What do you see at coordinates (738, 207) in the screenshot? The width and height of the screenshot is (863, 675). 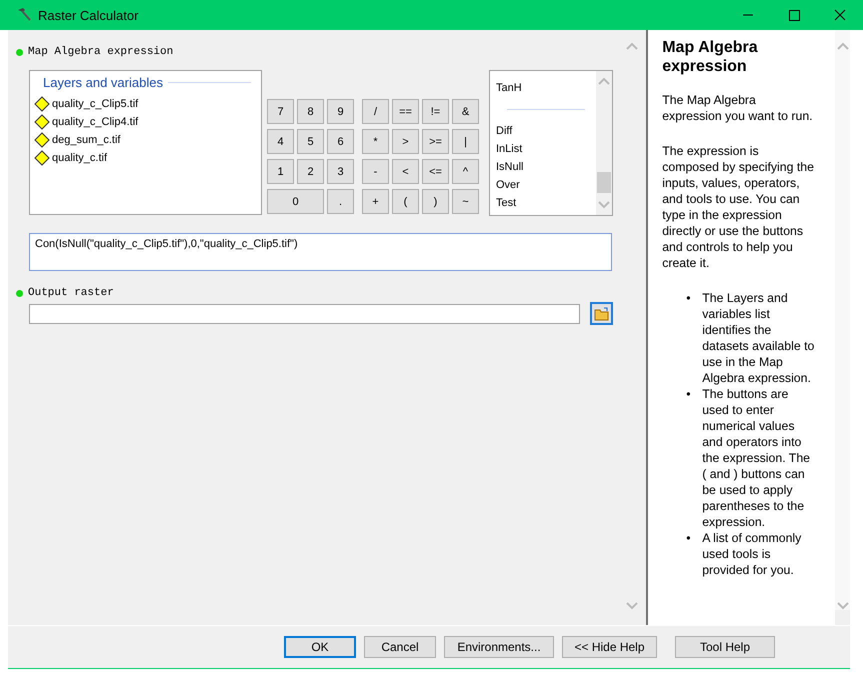 I see `help-paragraph: The expression is composed by specifying the inputs, values, operators, and tools to use. You can type in the expression directly or use the buttons and controls to help you create it.` at bounding box center [738, 207].